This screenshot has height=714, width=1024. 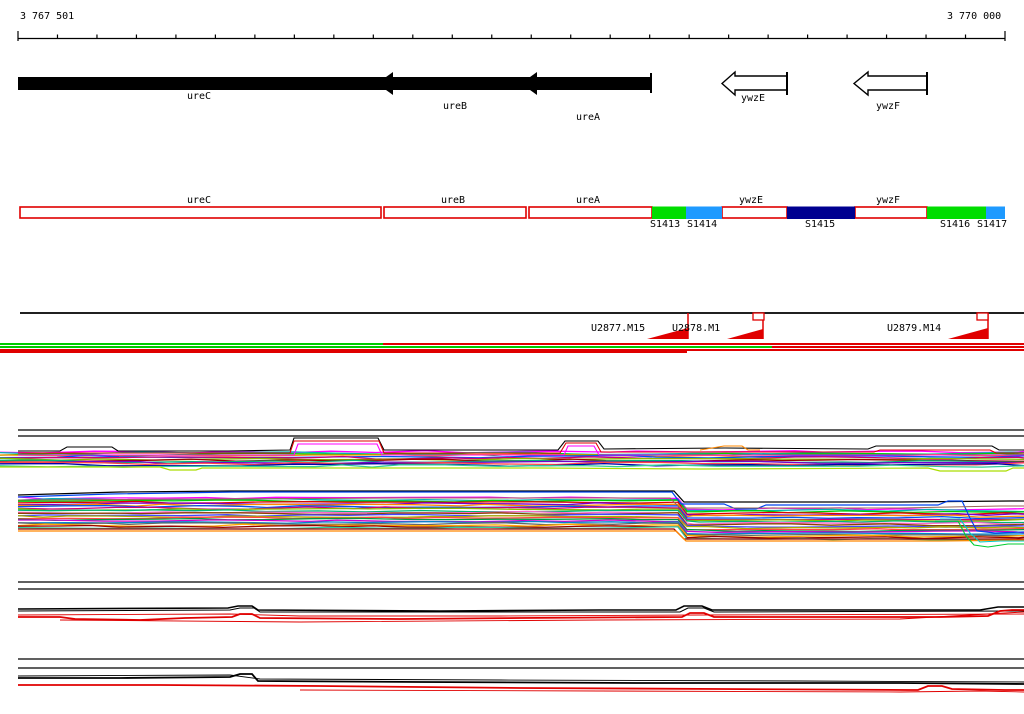 What do you see at coordinates (512, 454) in the screenshot?
I see `profile-band1` at bounding box center [512, 454].